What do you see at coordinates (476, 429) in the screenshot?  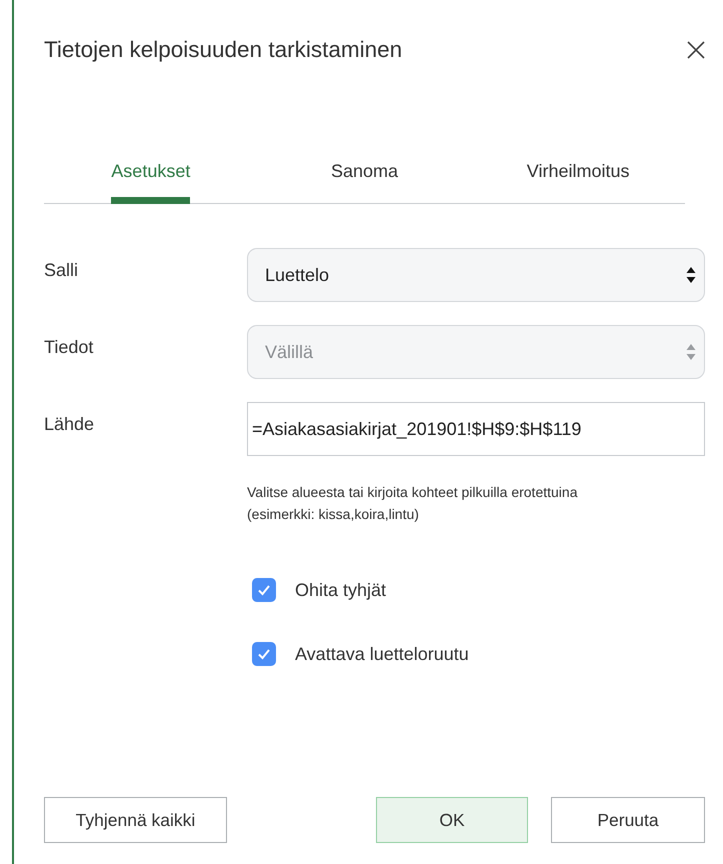 I see `source-field: =Asiakasasiakirjat_201901!$H$9:$H$119` at bounding box center [476, 429].